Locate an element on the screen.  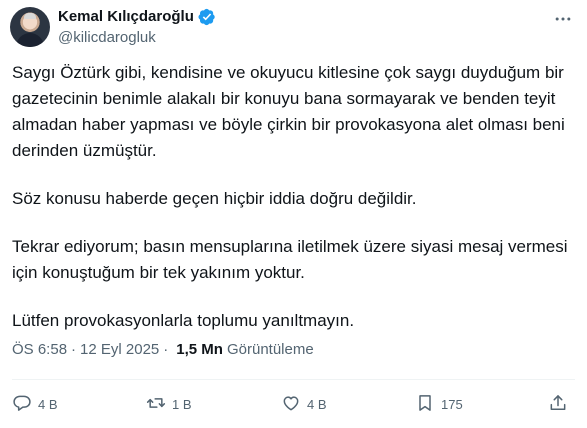
author-avatar is located at coordinates (30, 27).